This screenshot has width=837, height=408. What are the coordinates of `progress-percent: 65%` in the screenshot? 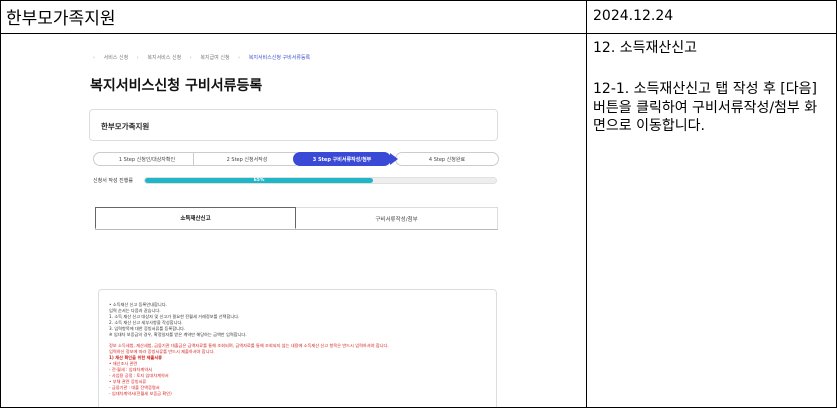 It's located at (259, 180).